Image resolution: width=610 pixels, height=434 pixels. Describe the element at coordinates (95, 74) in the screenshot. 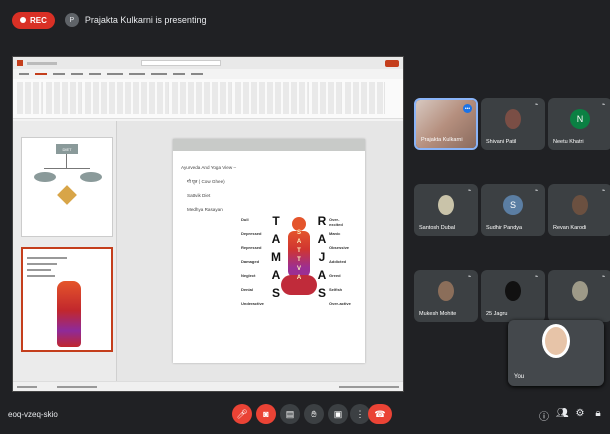

I see `tab-design` at that location.